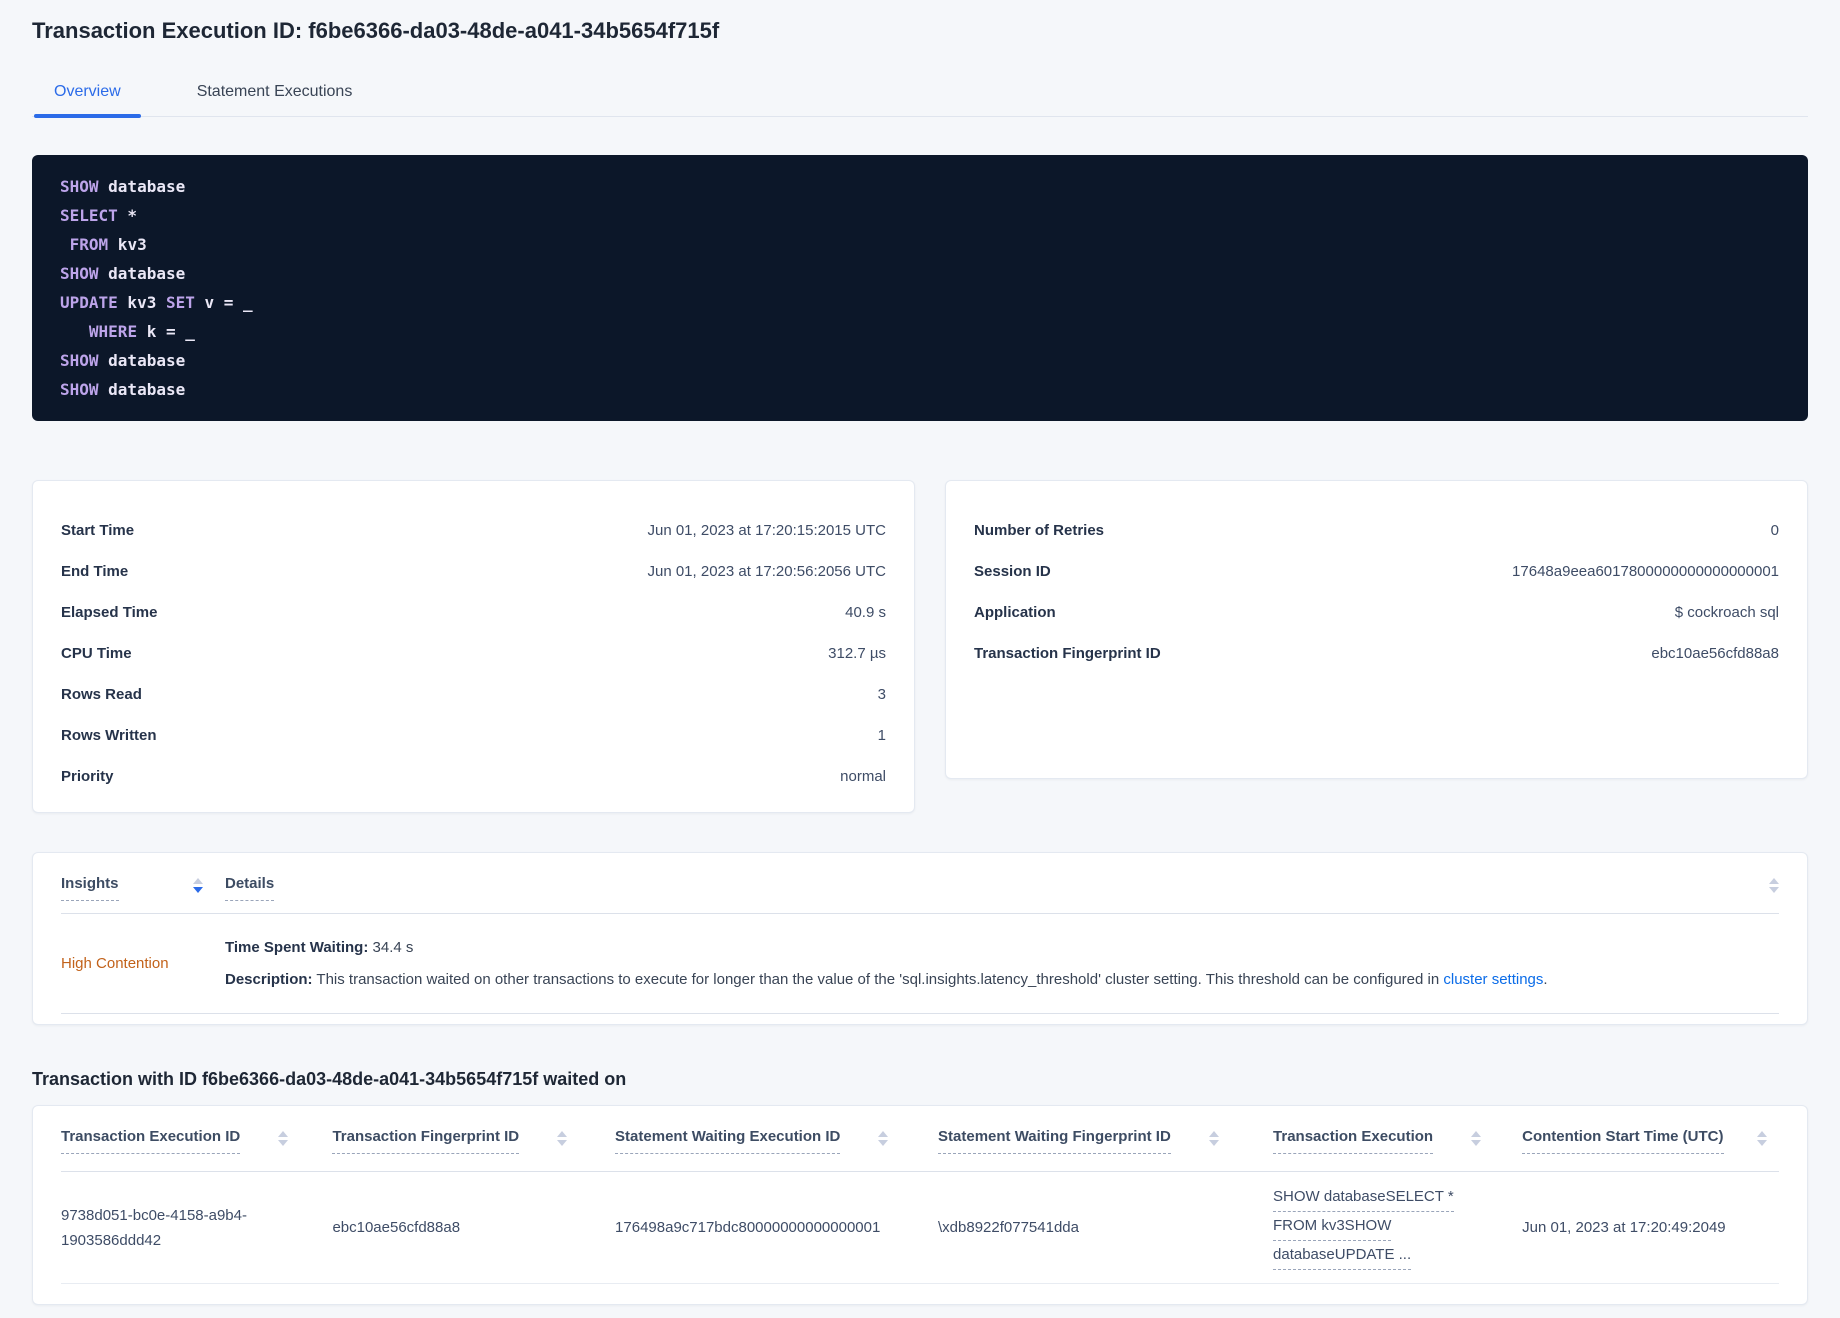 The image size is (1840, 1318). I want to click on column-header-statement-waiting-fingerprint-id: Statement Waiting Fingerprint ID, so click(1105, 1141).